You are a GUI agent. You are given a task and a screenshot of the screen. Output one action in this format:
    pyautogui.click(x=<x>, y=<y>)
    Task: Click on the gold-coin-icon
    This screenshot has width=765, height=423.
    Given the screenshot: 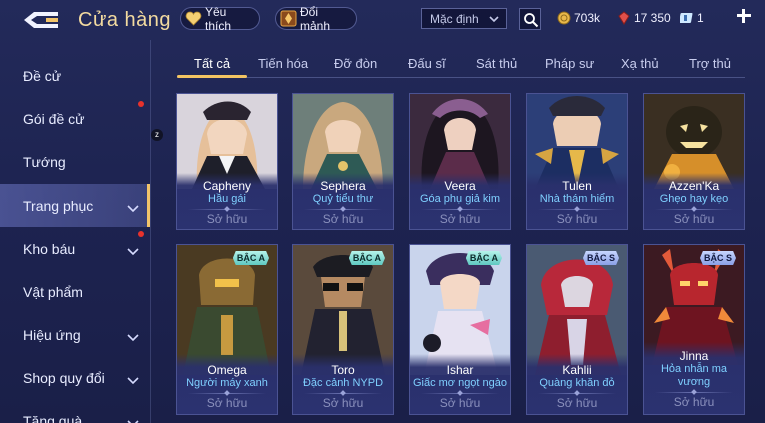 What is the action you would take?
    pyautogui.click(x=564, y=18)
    